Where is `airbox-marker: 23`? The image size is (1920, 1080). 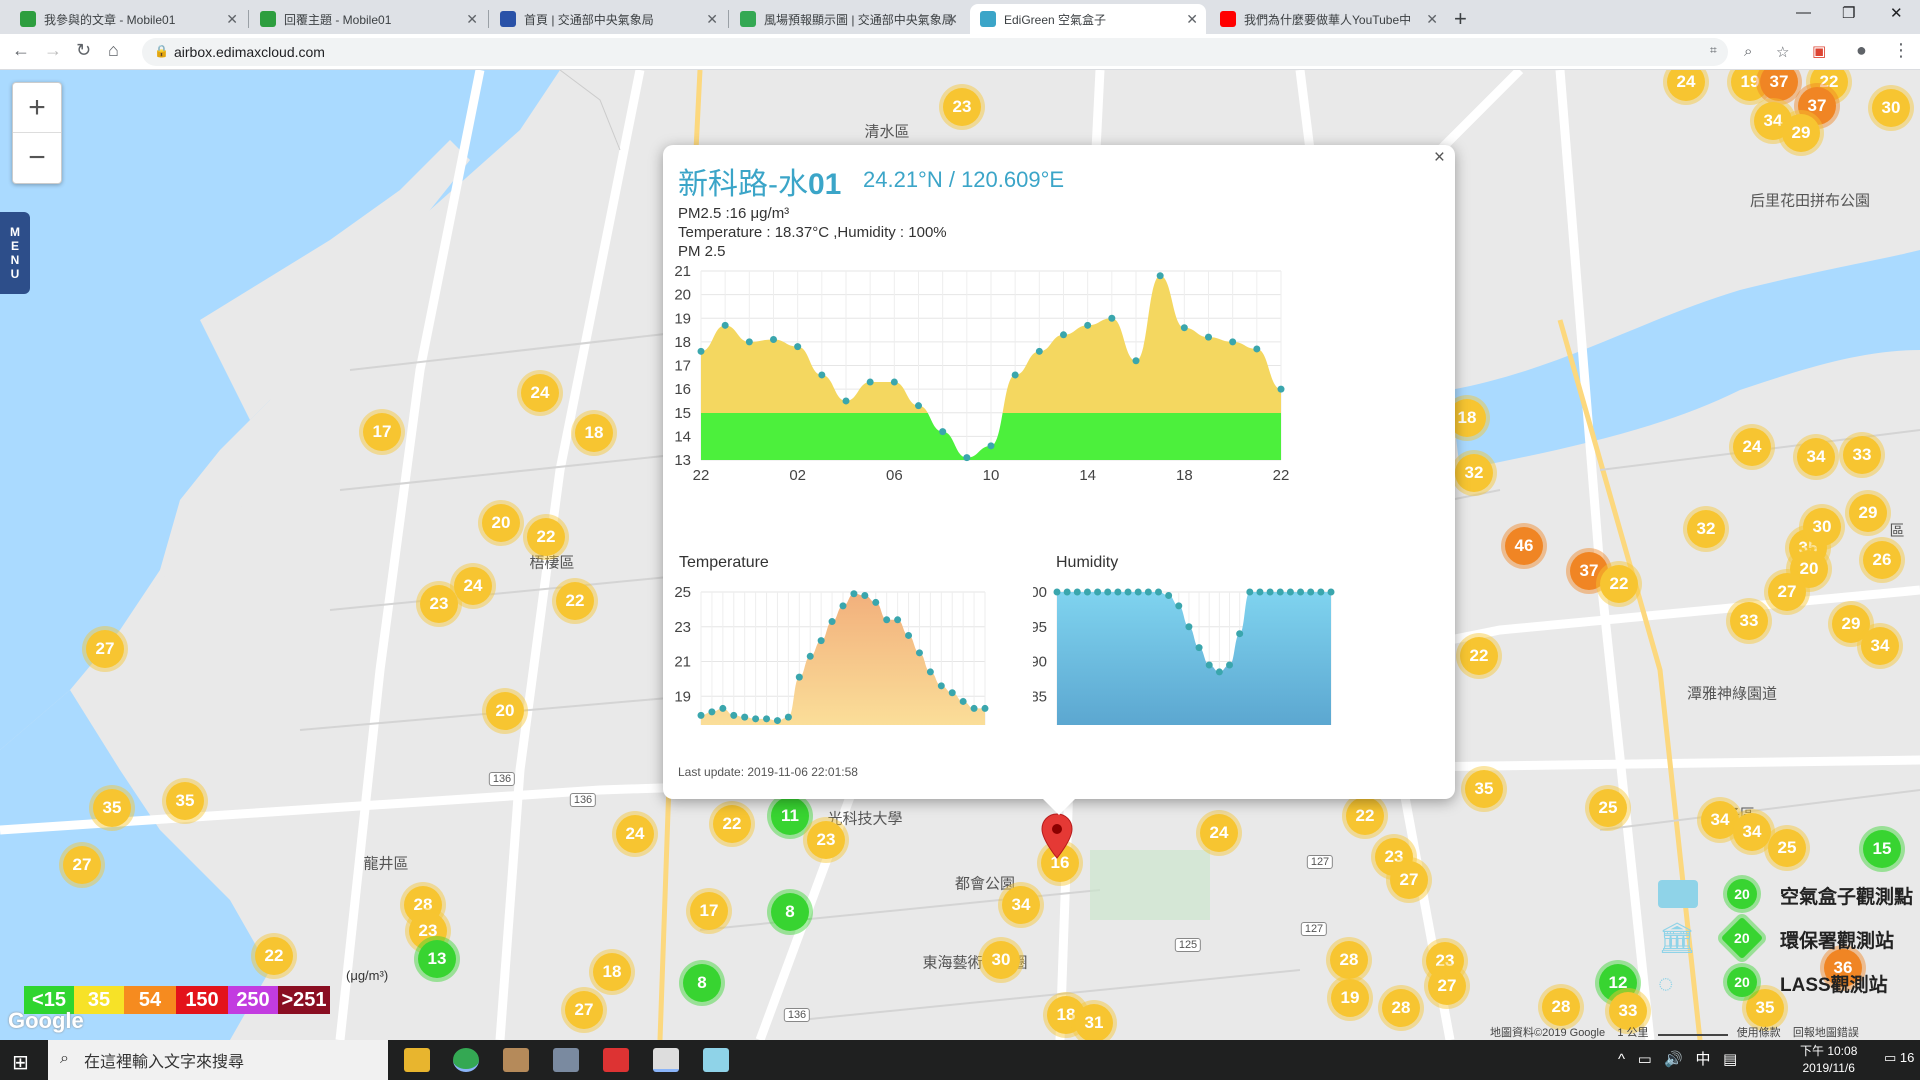 airbox-marker: 23 is located at coordinates (439, 604).